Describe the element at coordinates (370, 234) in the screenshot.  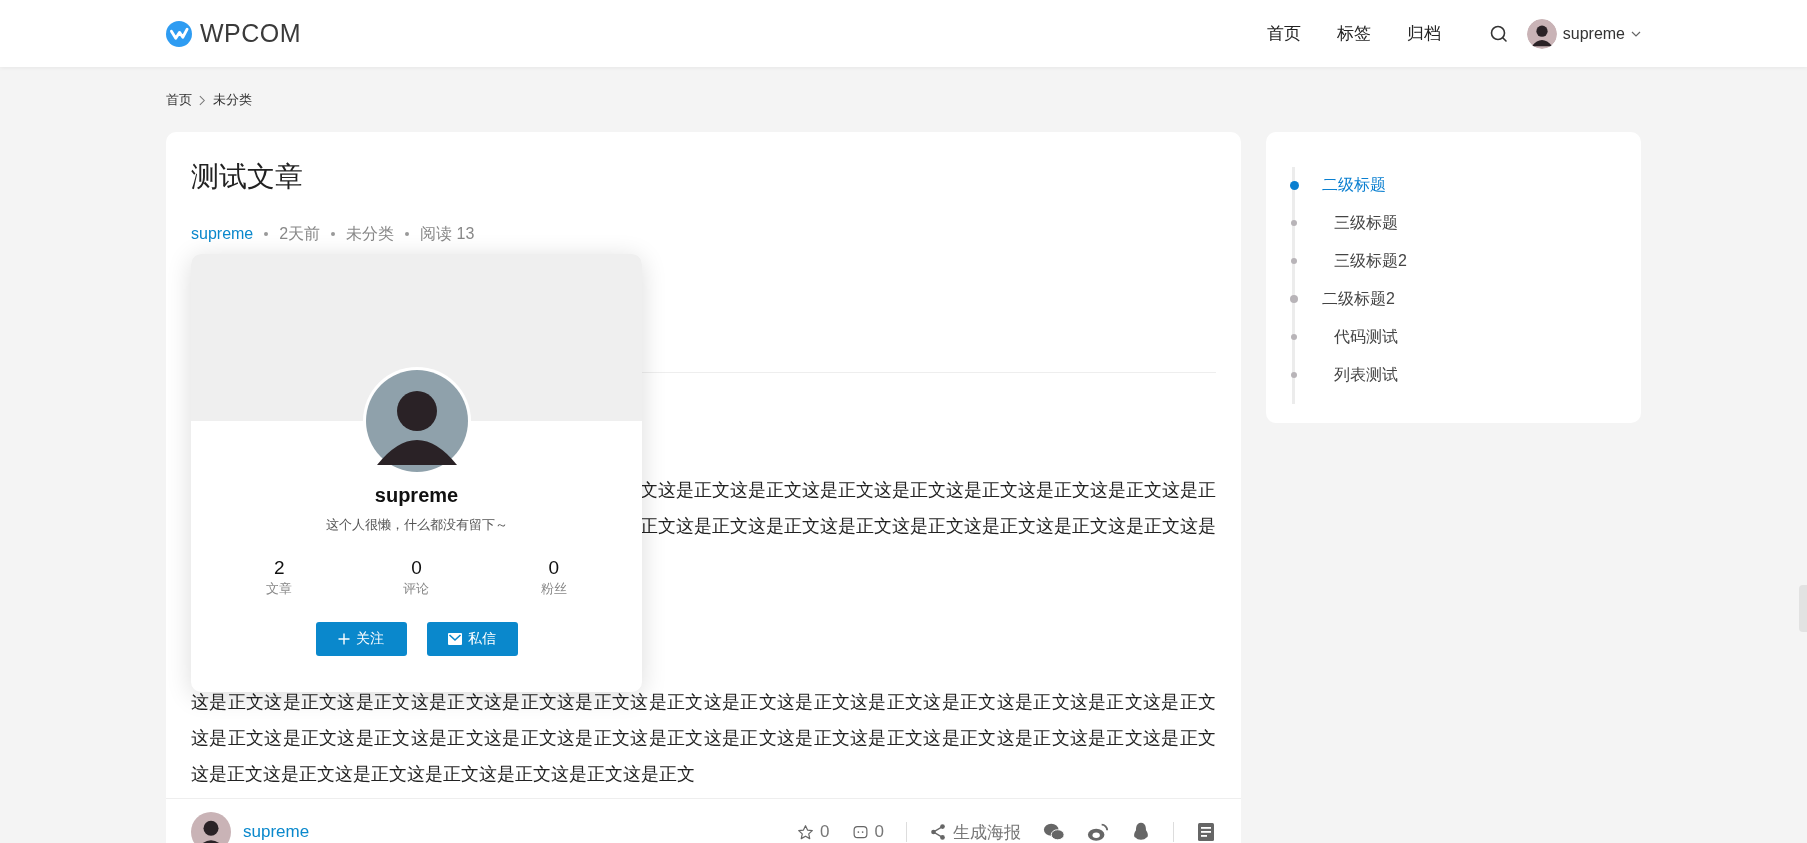
I see `category-link: 未分类` at that location.